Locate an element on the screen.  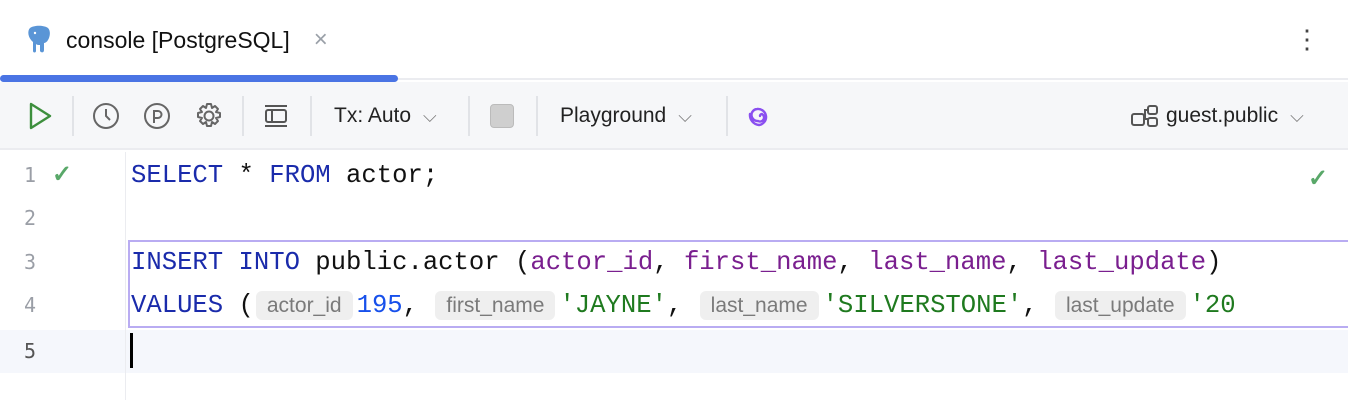
layout-button is located at coordinates (276, 116).